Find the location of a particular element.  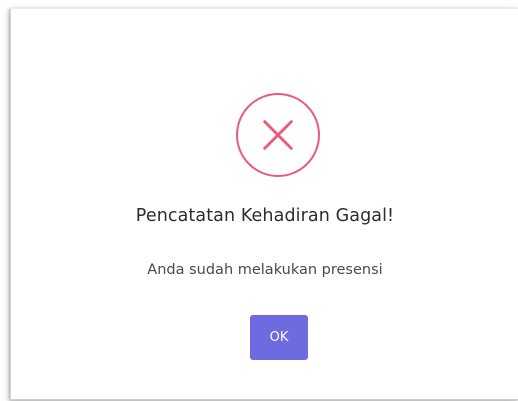

error-x-icon is located at coordinates (278, 135).